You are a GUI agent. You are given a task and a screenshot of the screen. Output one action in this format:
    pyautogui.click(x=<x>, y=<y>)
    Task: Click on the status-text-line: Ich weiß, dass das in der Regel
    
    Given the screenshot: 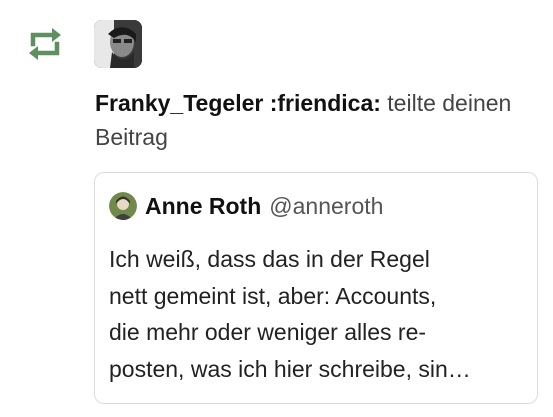 What is the action you would take?
    pyautogui.click(x=269, y=259)
    